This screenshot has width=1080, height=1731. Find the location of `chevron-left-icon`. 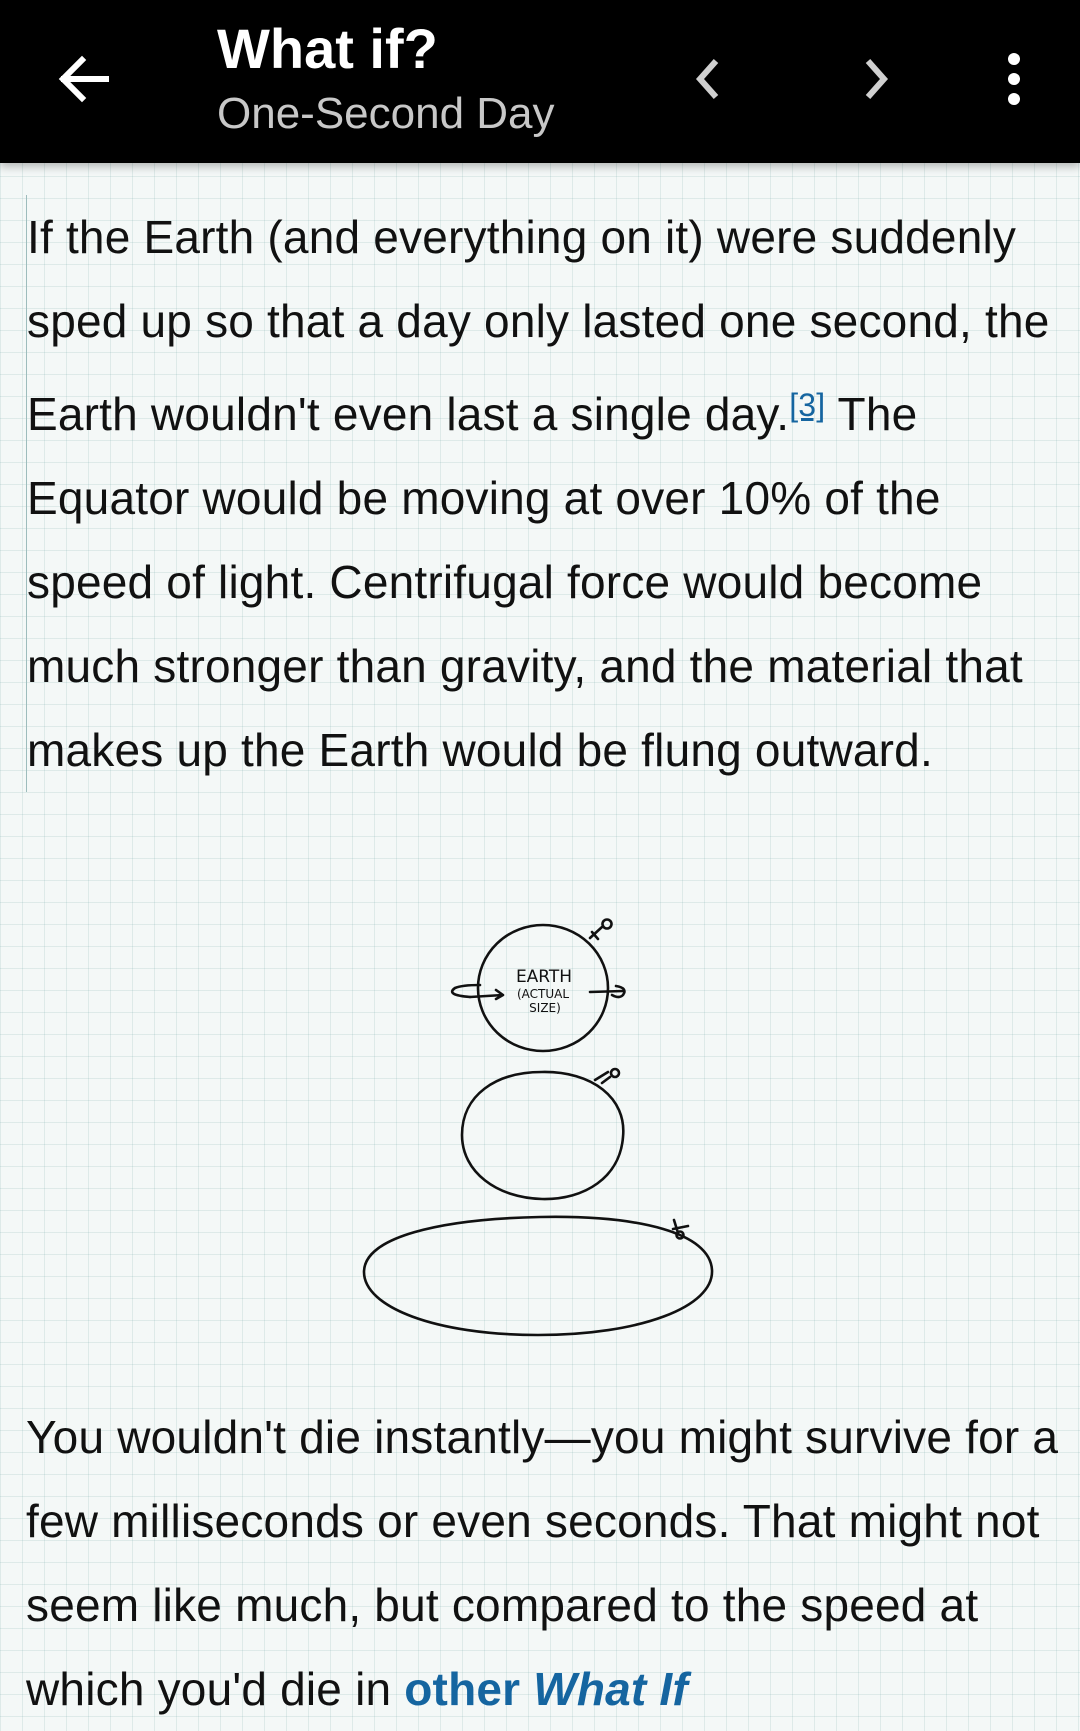

chevron-left-icon is located at coordinates (707, 79).